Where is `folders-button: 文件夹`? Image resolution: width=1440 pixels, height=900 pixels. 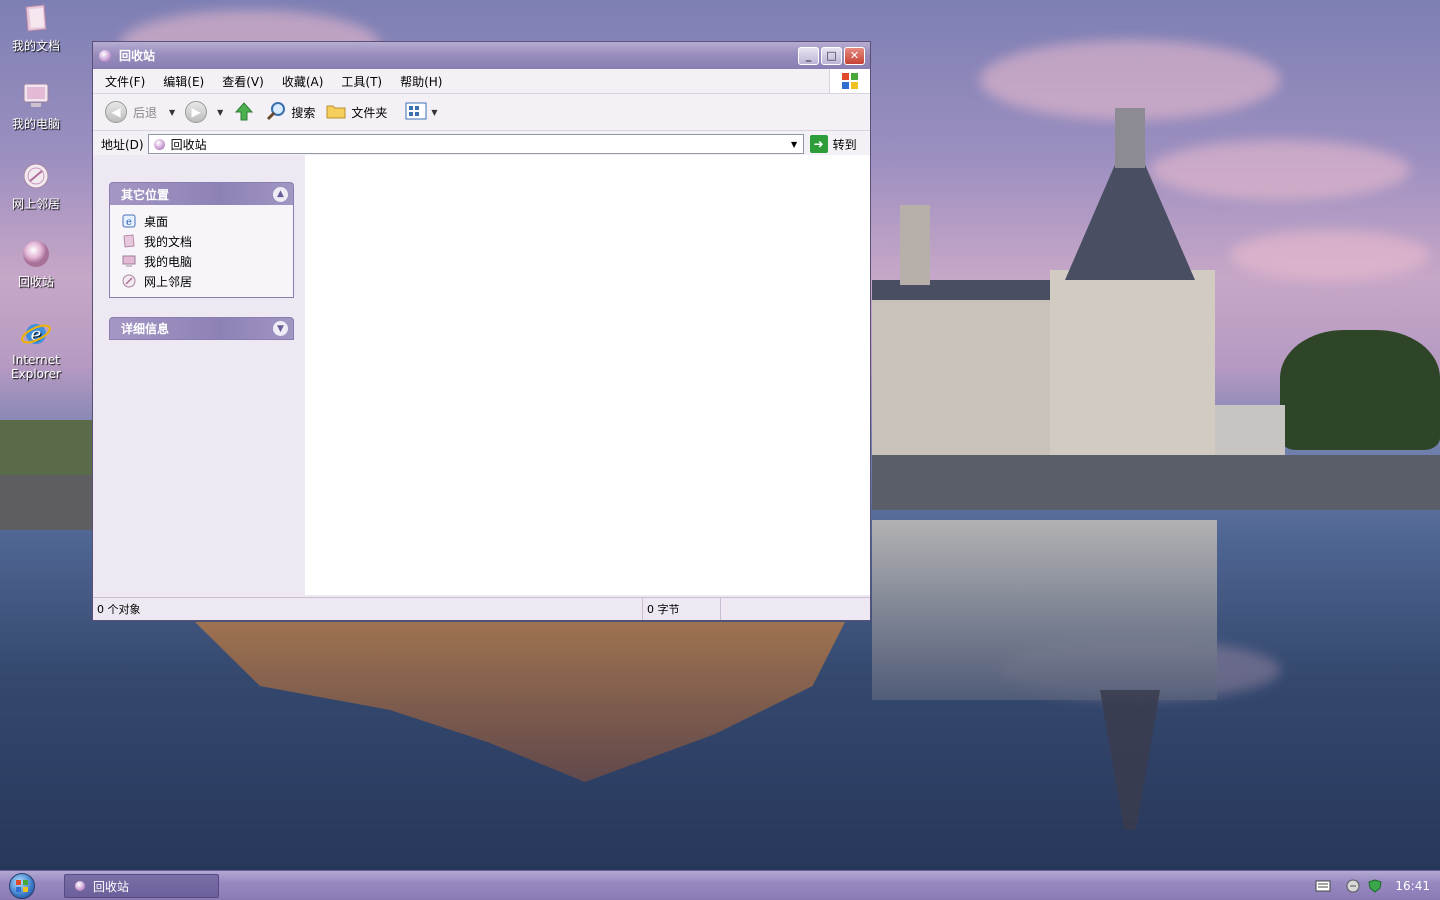 folders-button: 文件夹 is located at coordinates (356, 112).